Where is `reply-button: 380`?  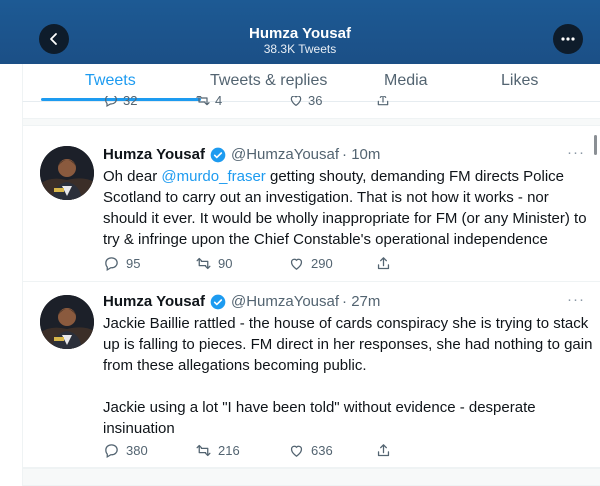 reply-button: 380 is located at coordinates (125, 450).